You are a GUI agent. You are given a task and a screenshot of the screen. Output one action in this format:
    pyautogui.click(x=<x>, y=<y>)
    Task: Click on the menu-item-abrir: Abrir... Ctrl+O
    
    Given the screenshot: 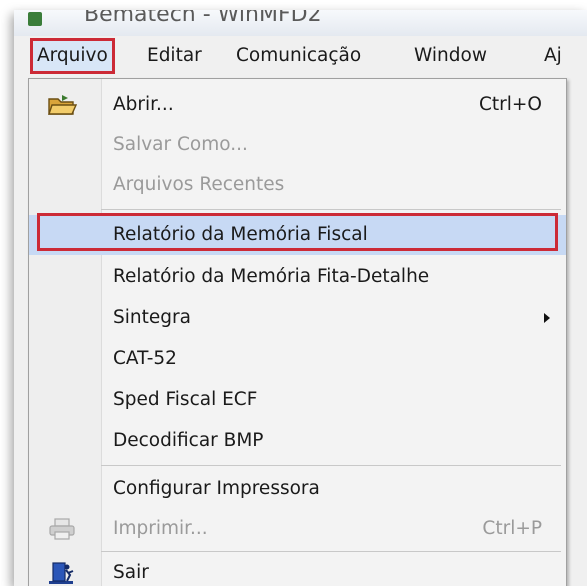 What is the action you would take?
    pyautogui.click(x=297, y=105)
    